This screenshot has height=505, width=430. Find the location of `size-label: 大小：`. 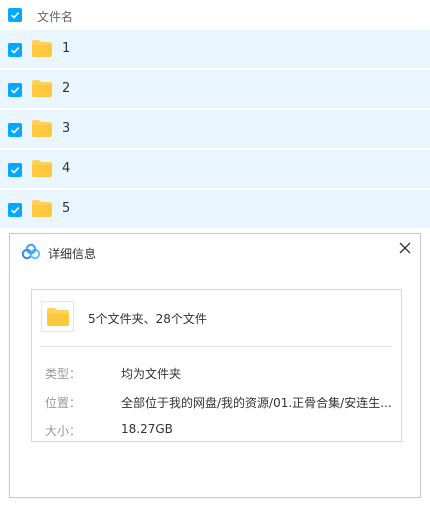

size-label: 大小： is located at coordinates (63, 431).